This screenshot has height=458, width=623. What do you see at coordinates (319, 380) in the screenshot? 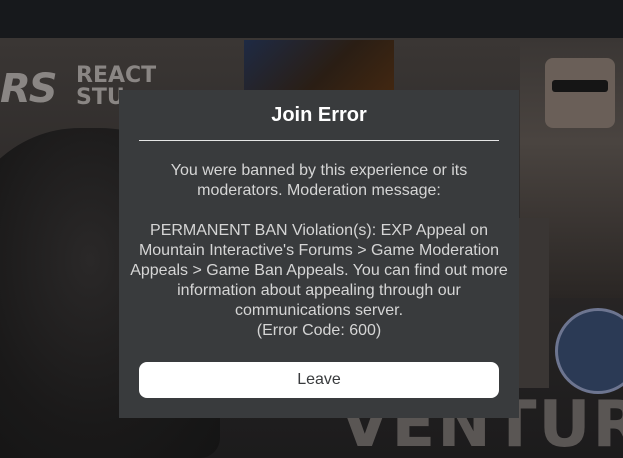
I see `leave-button: Leave` at bounding box center [319, 380].